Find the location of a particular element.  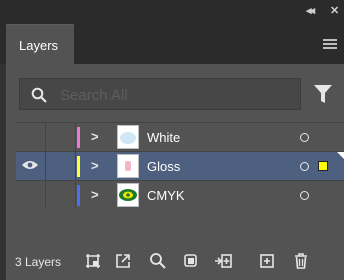

filter-icon is located at coordinates (323, 94).